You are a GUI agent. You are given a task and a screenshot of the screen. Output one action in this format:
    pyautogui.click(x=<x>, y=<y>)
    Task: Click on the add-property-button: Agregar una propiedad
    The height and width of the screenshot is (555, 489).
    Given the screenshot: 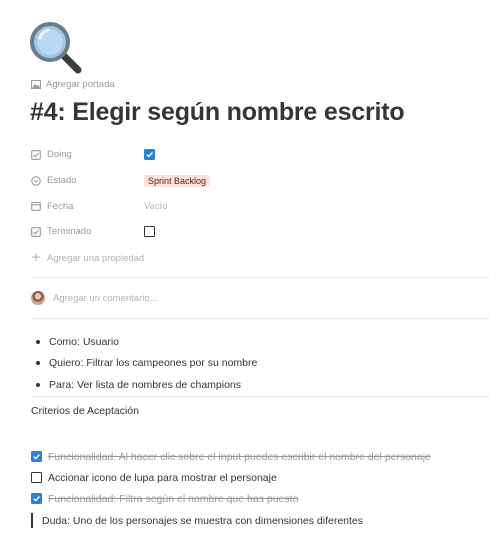 What is the action you would take?
    pyautogui.click(x=251, y=258)
    